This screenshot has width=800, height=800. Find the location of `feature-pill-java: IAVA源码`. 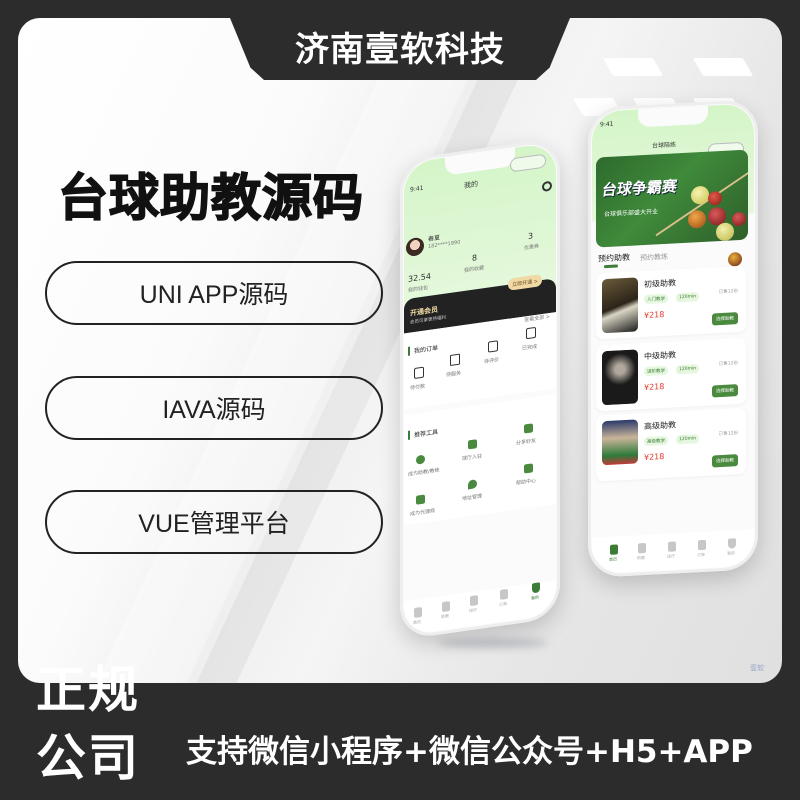

feature-pill-java: IAVA源码 is located at coordinates (214, 408).